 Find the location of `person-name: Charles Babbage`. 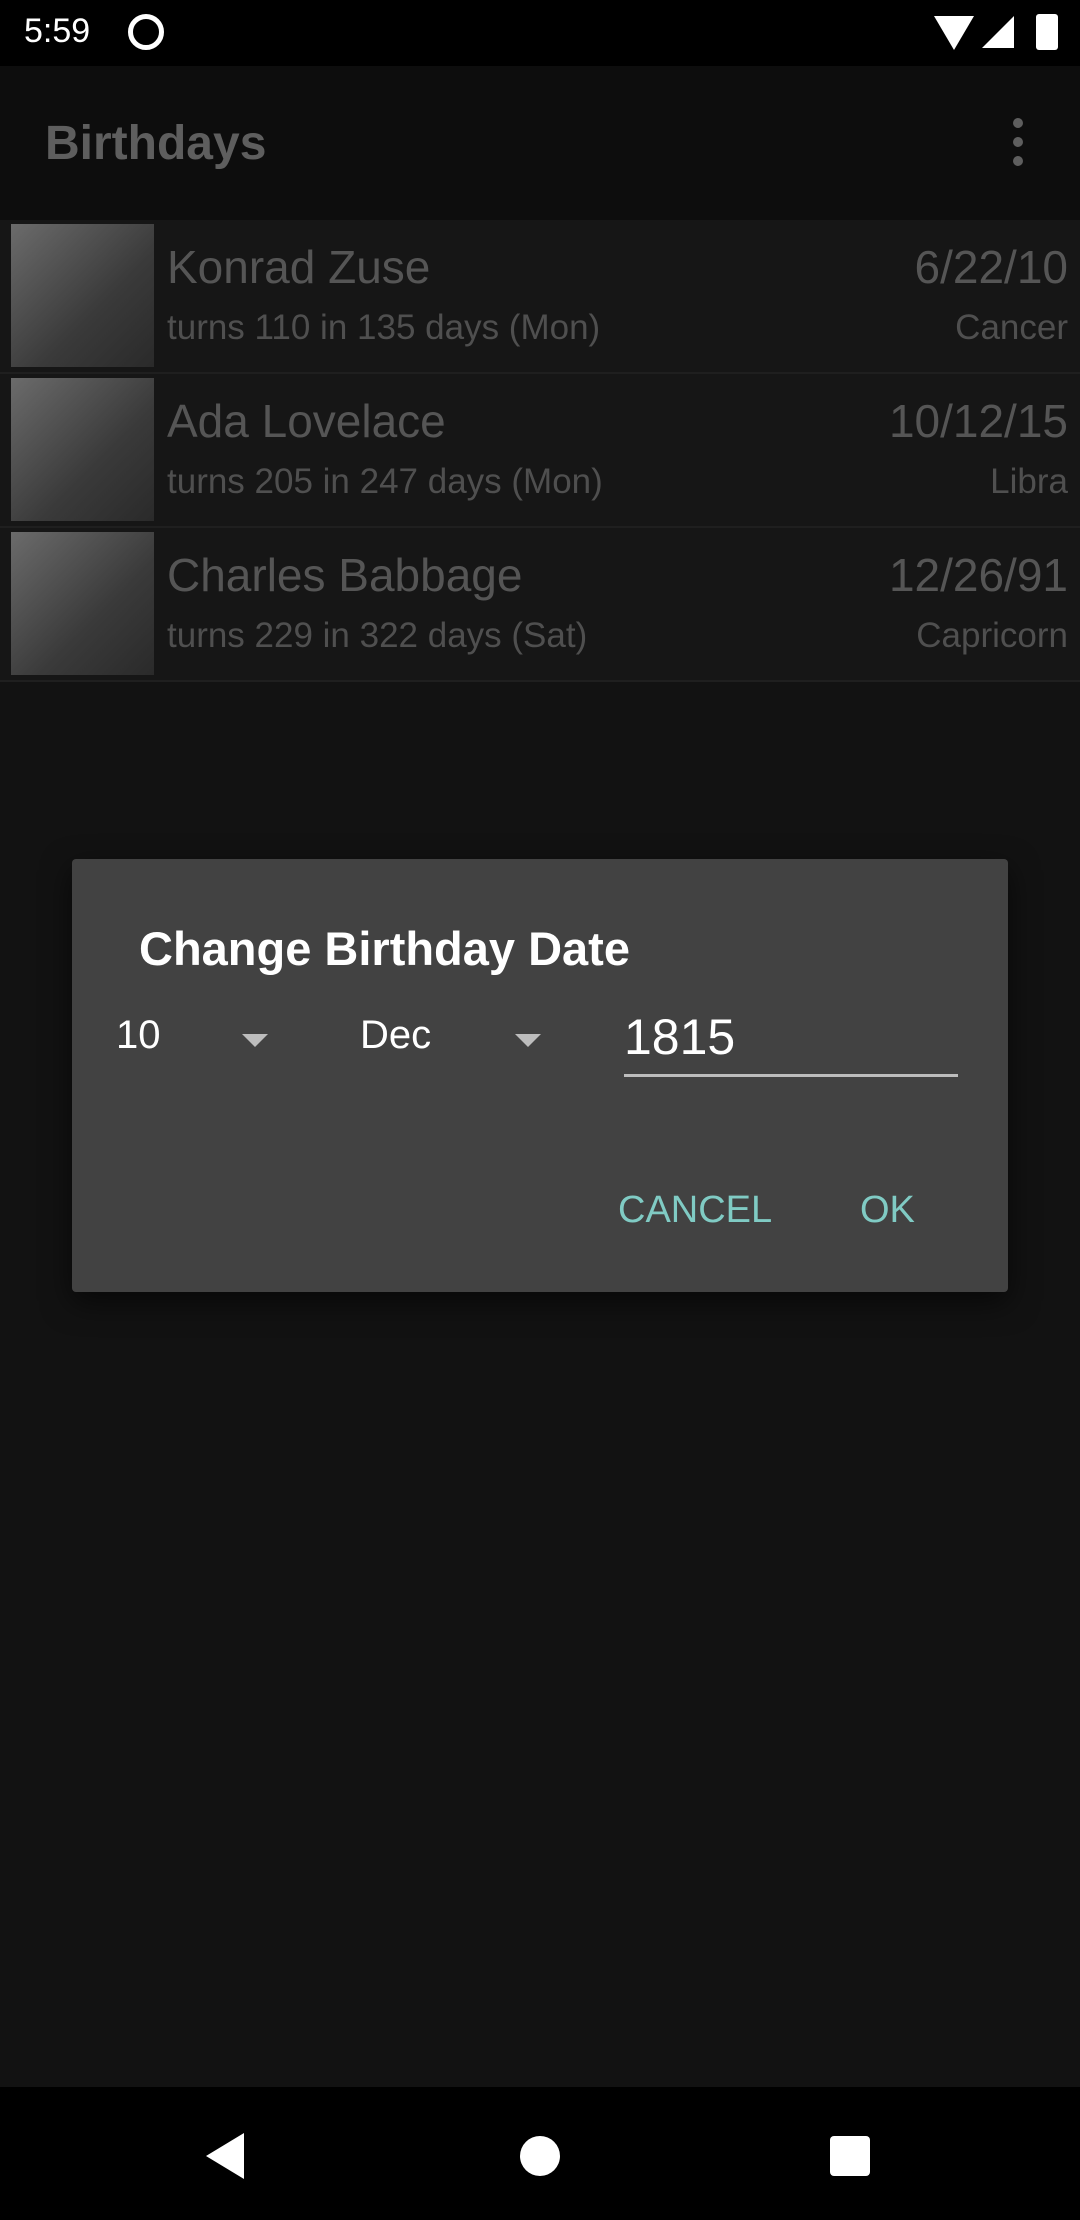

person-name: Charles Babbage is located at coordinates (345, 575).